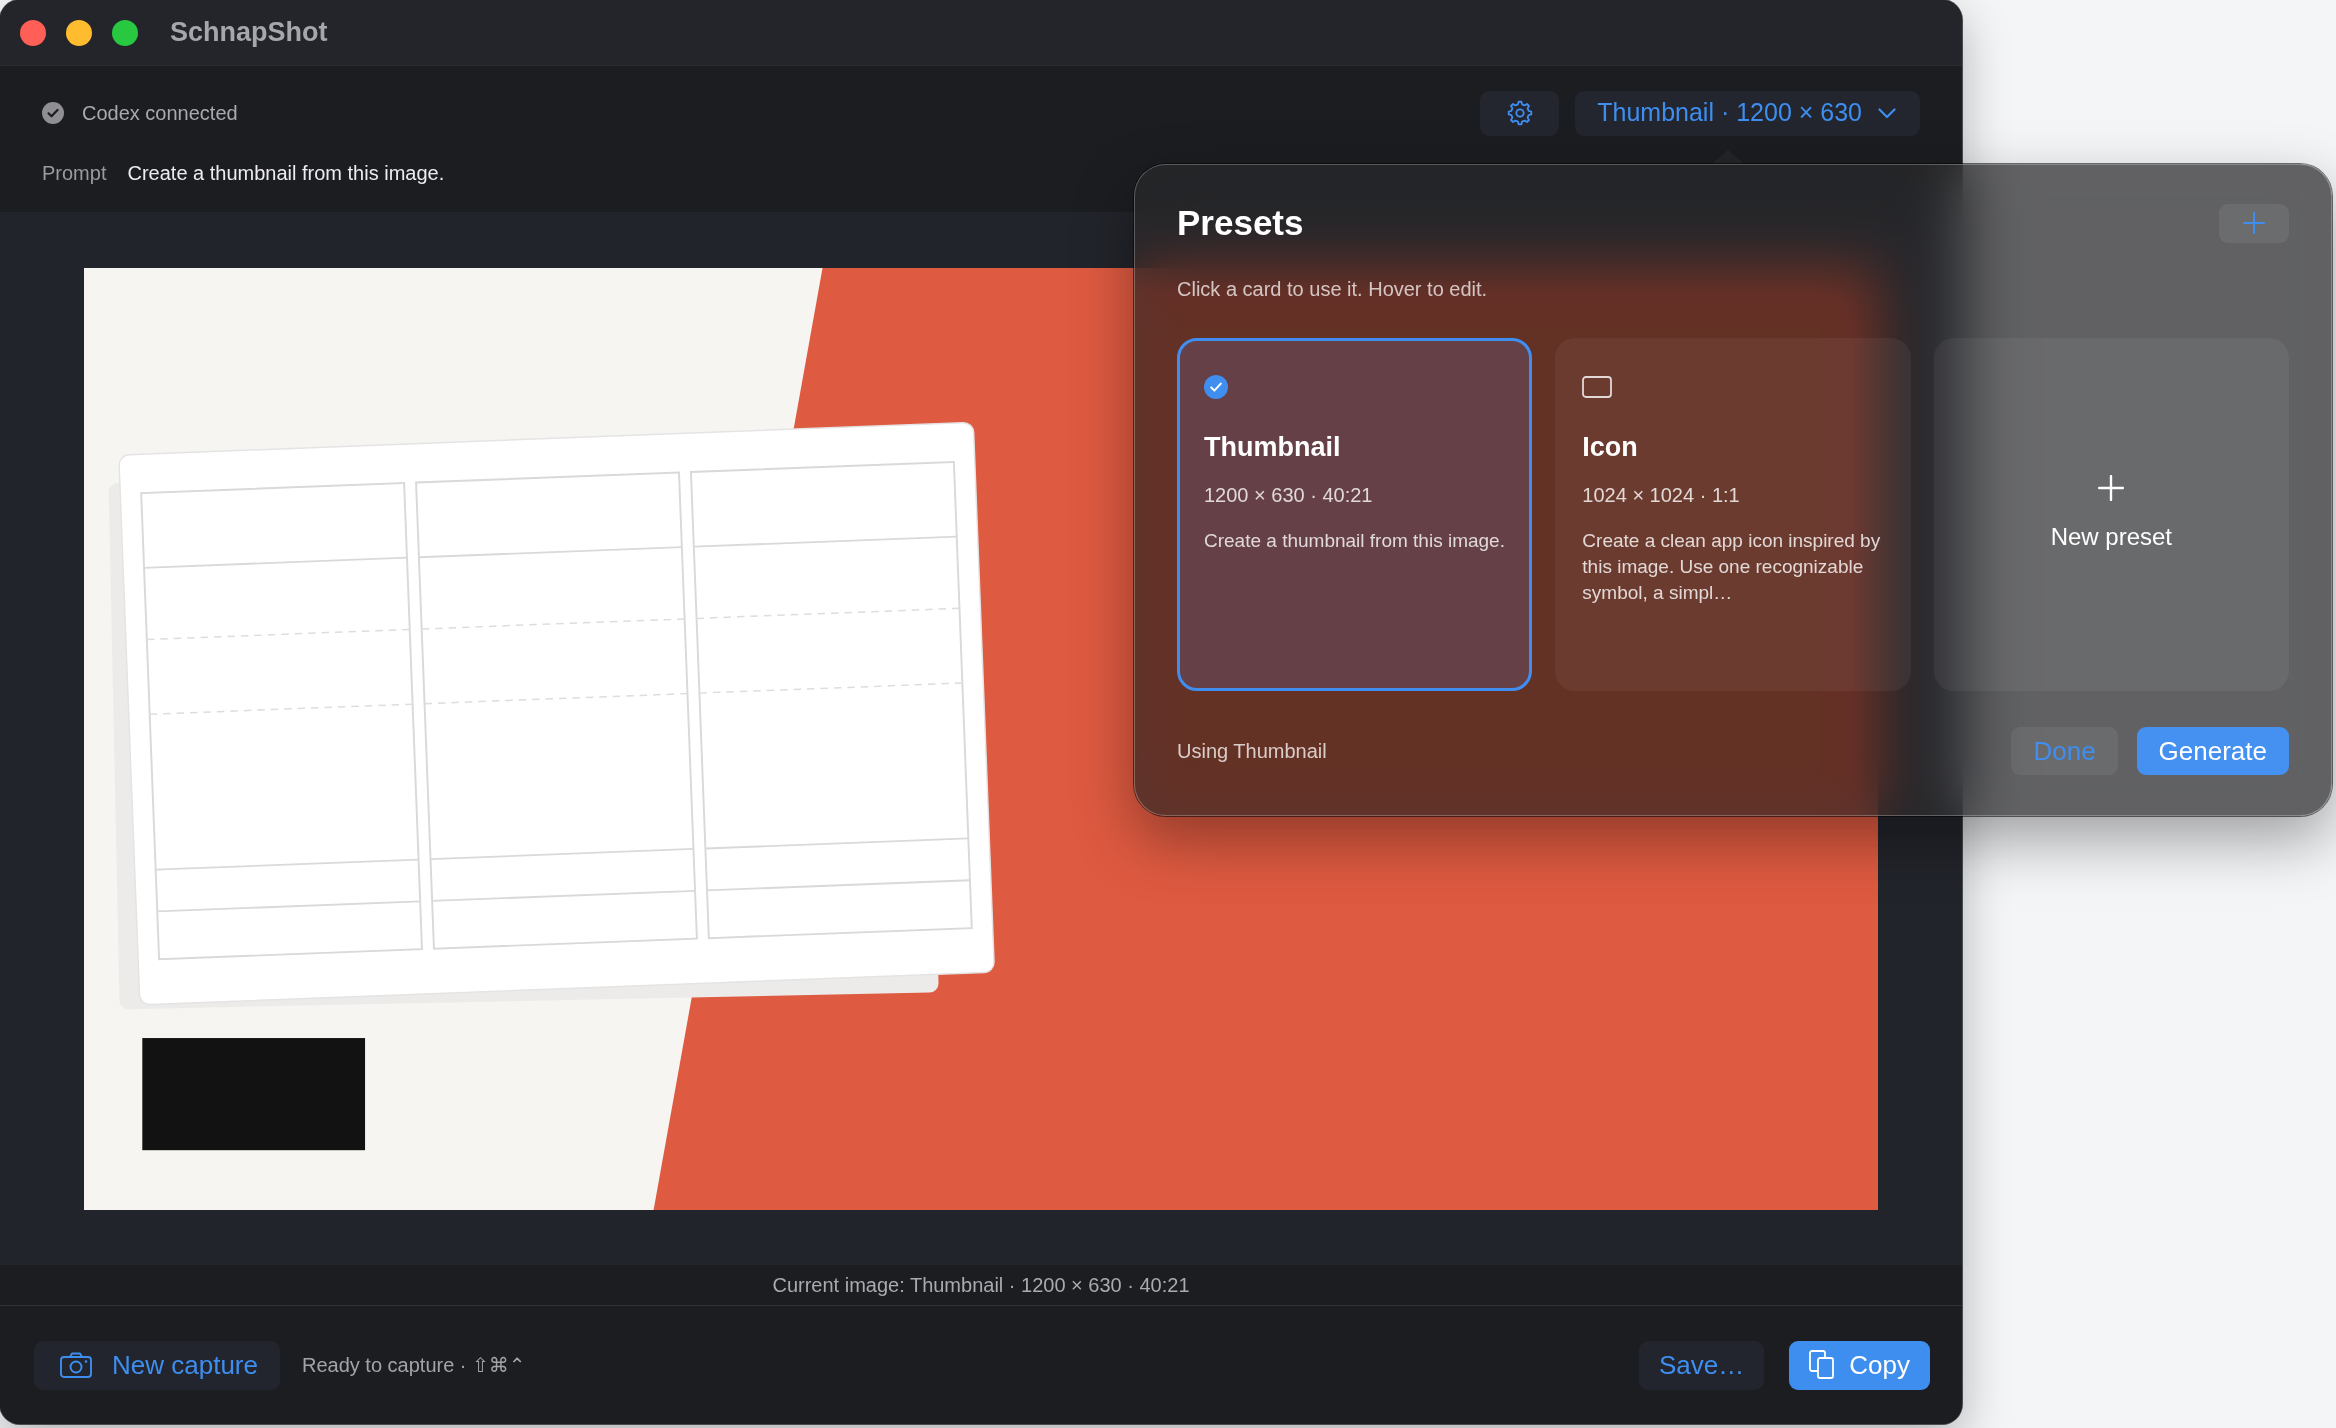  What do you see at coordinates (2111, 514) in the screenshot?
I see `new-preset-card: New preset` at bounding box center [2111, 514].